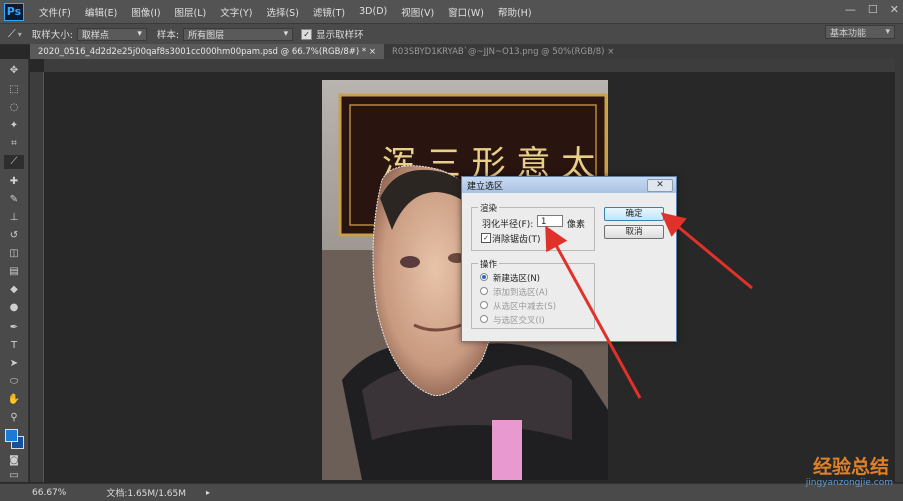 This screenshot has width=903, height=501. Describe the element at coordinates (95, 35) in the screenshot. I see `sample-size-value: 取样点` at that location.